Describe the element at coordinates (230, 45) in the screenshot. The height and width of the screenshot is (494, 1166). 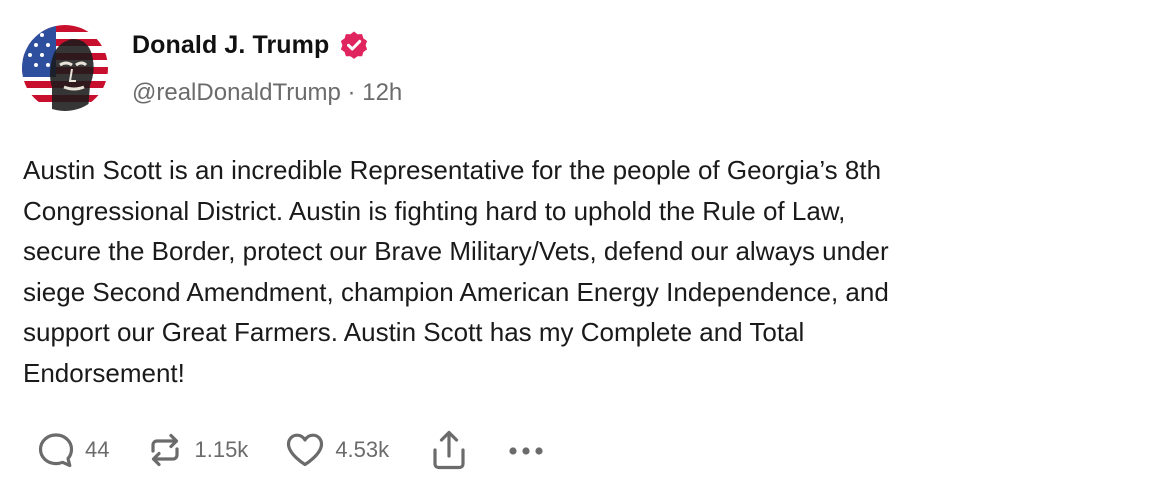
I see `author-display-name: Donald J. Trump` at that location.